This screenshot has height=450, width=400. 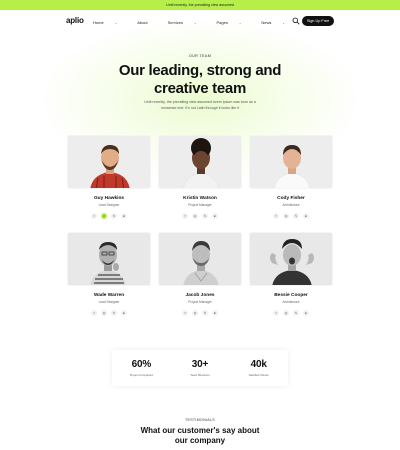 What do you see at coordinates (98, 22) in the screenshot?
I see `menu-item-label: Home` at bounding box center [98, 22].